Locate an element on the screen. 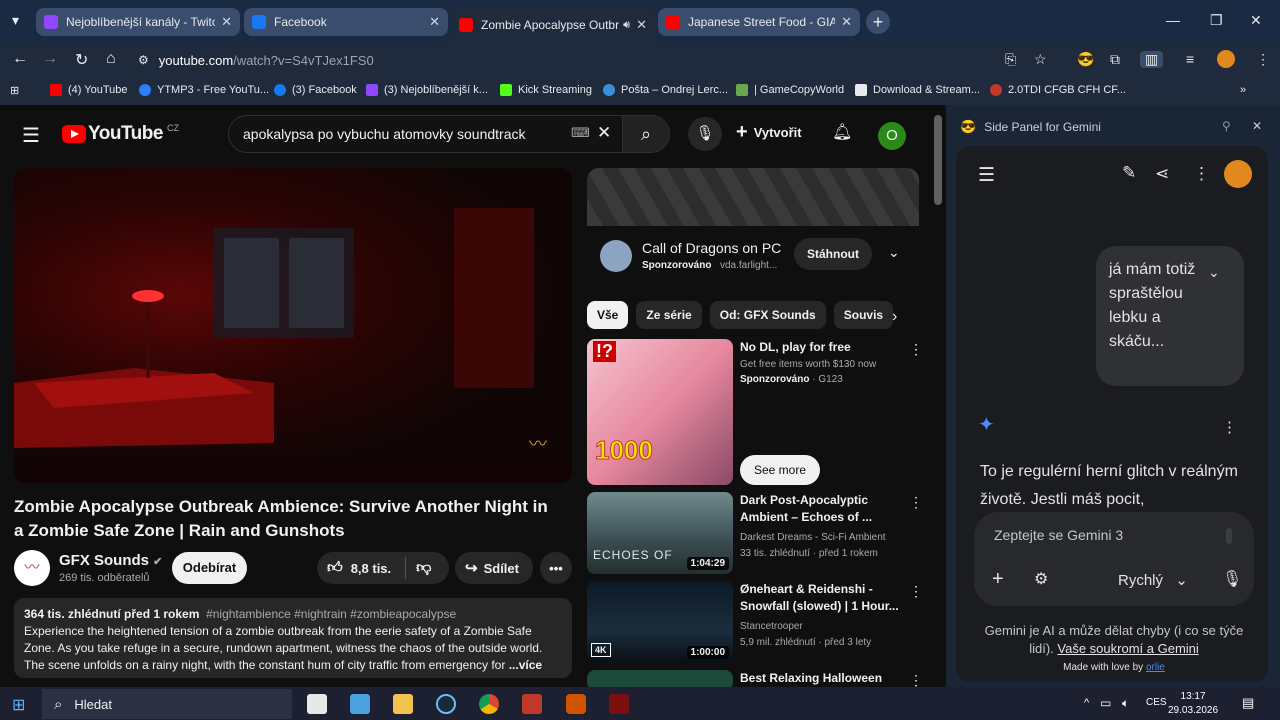 This screenshot has height=720, width=1280. subscribe-button: Odebírat is located at coordinates (209, 568).